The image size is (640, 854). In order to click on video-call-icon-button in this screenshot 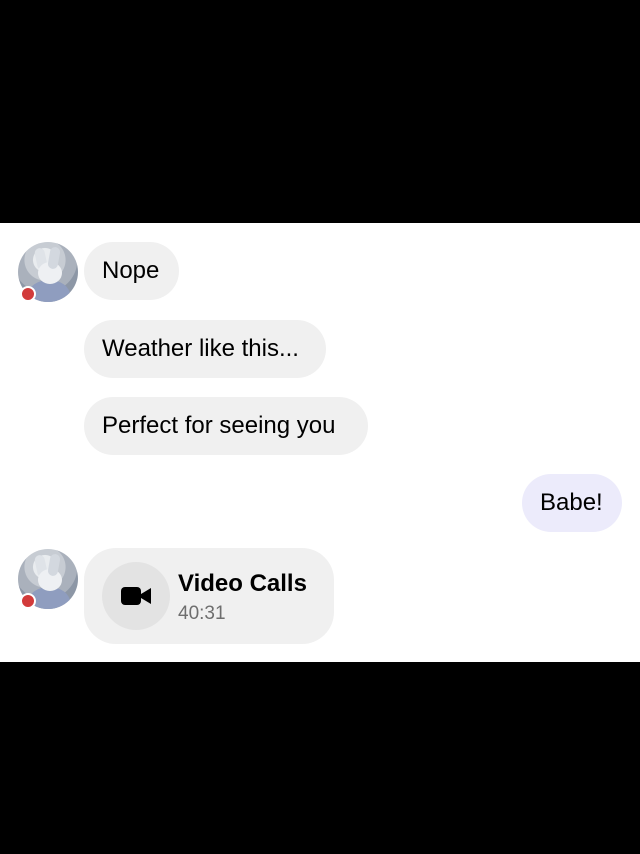, I will do `click(136, 596)`.